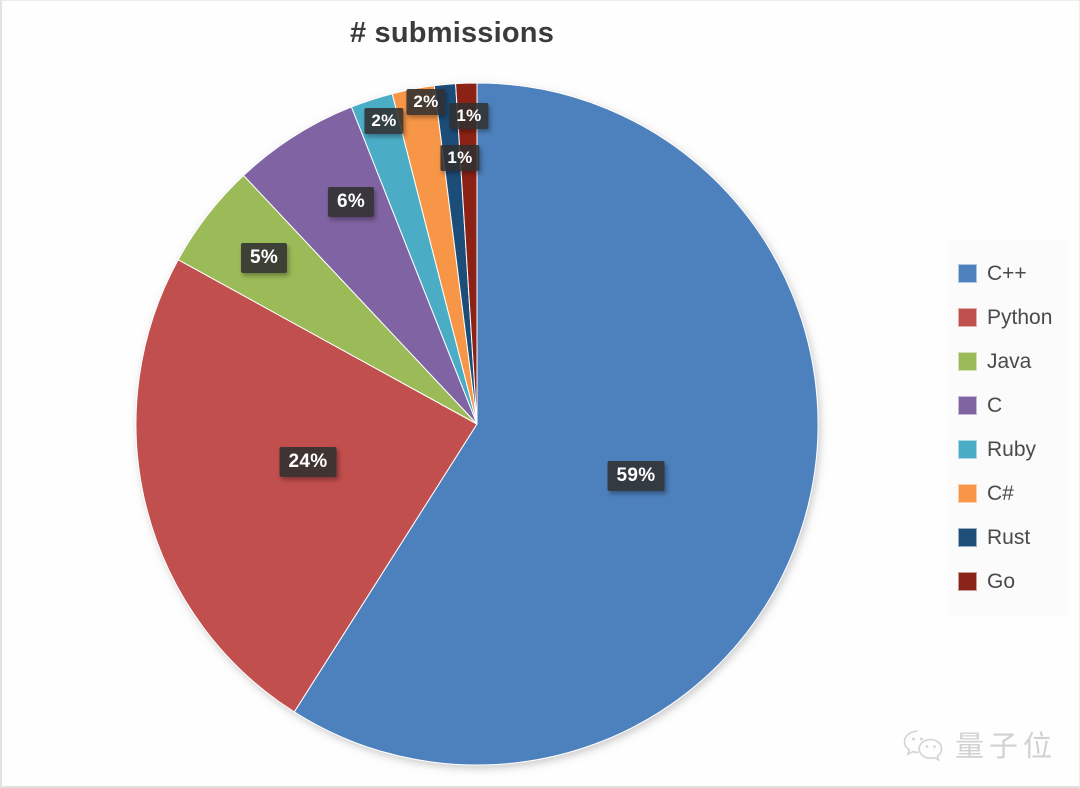  I want to click on data-label-java: 5%, so click(264, 258).